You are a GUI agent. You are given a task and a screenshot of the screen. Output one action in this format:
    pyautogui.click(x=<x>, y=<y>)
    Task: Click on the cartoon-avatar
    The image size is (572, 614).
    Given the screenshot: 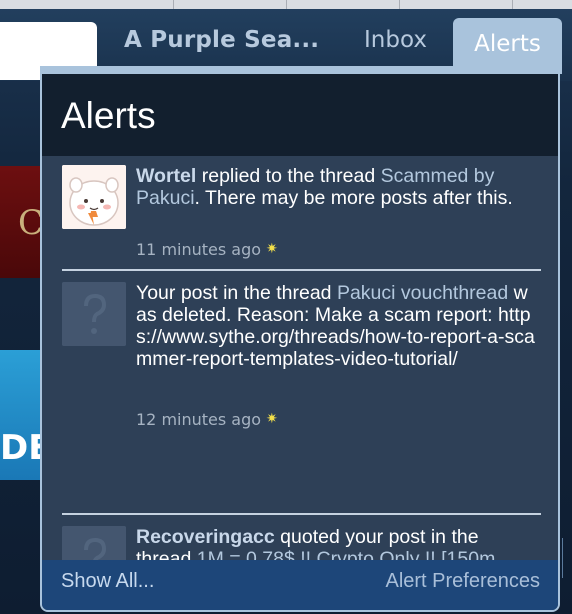 What is the action you would take?
    pyautogui.click(x=94, y=197)
    